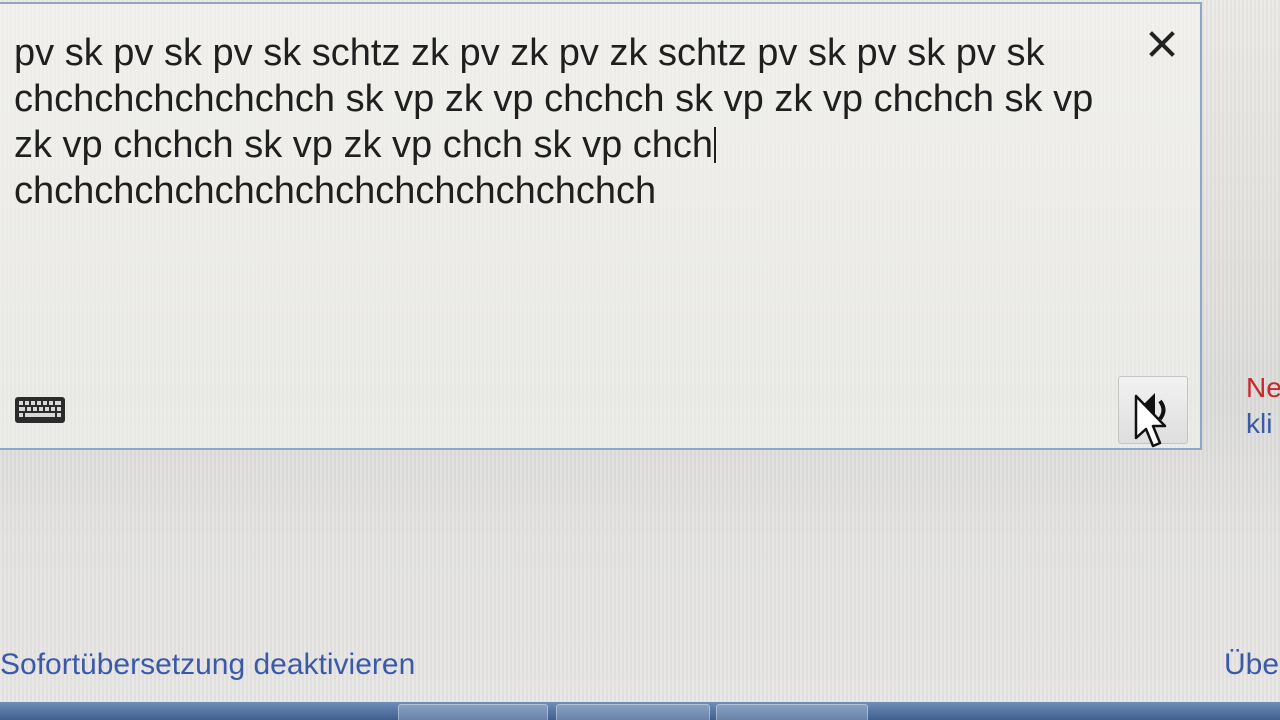  I want to click on mouse-pointer-icon, so click(1150, 421).